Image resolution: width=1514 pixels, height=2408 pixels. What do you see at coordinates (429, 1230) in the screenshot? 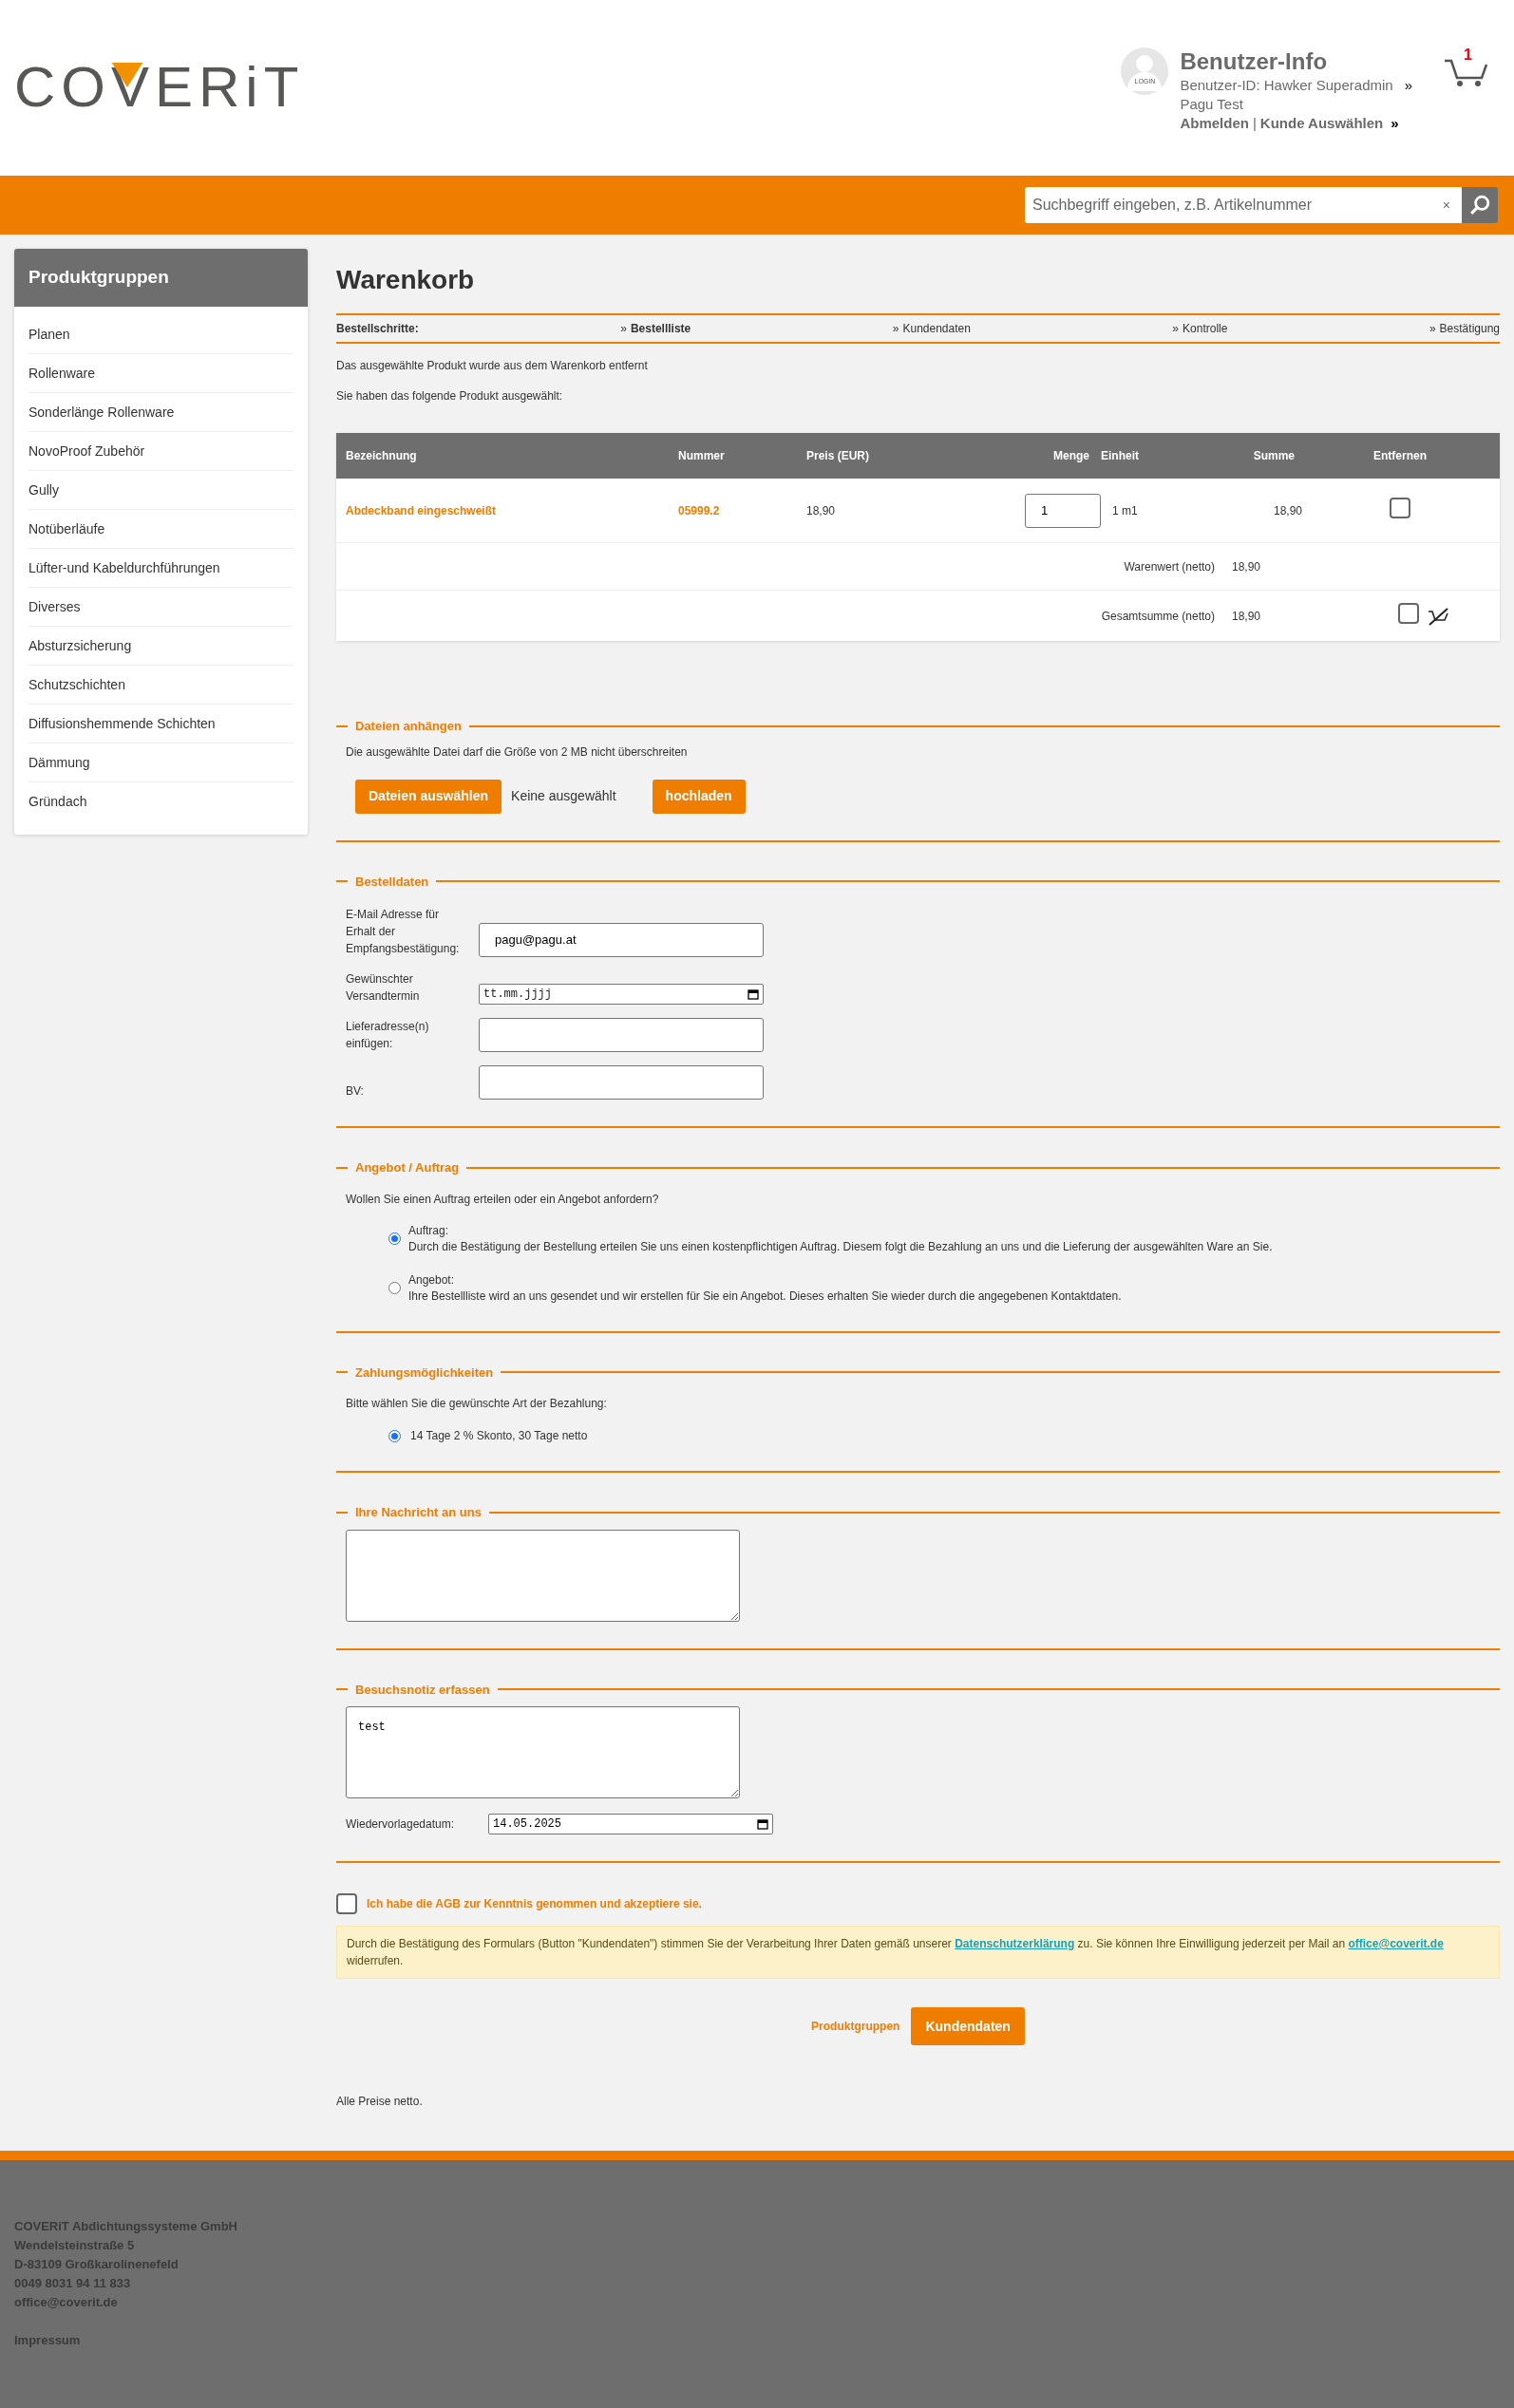
I see `option-title: Auftrag:` at bounding box center [429, 1230].